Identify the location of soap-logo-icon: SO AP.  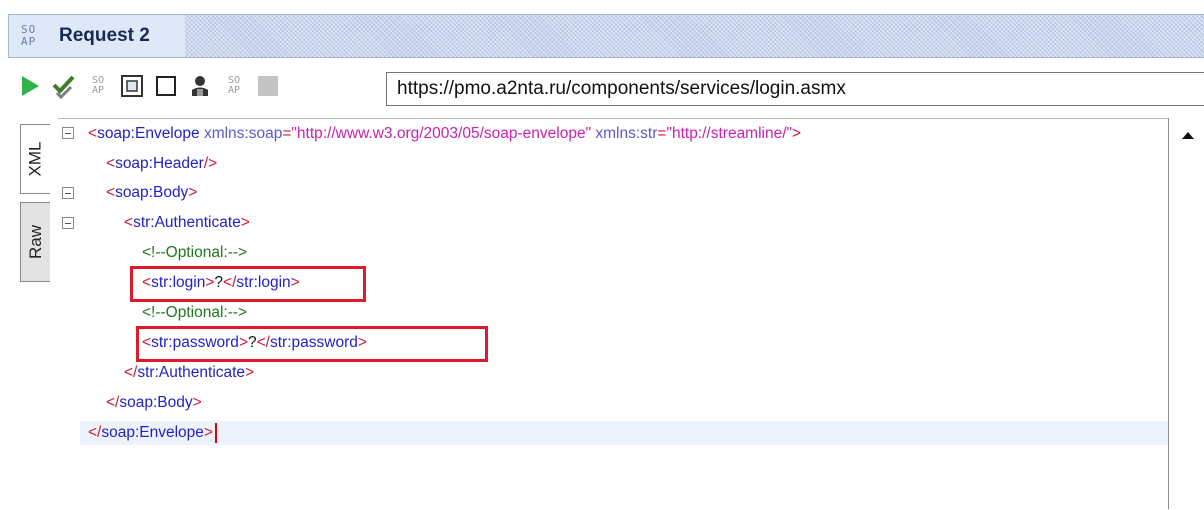
(36, 36).